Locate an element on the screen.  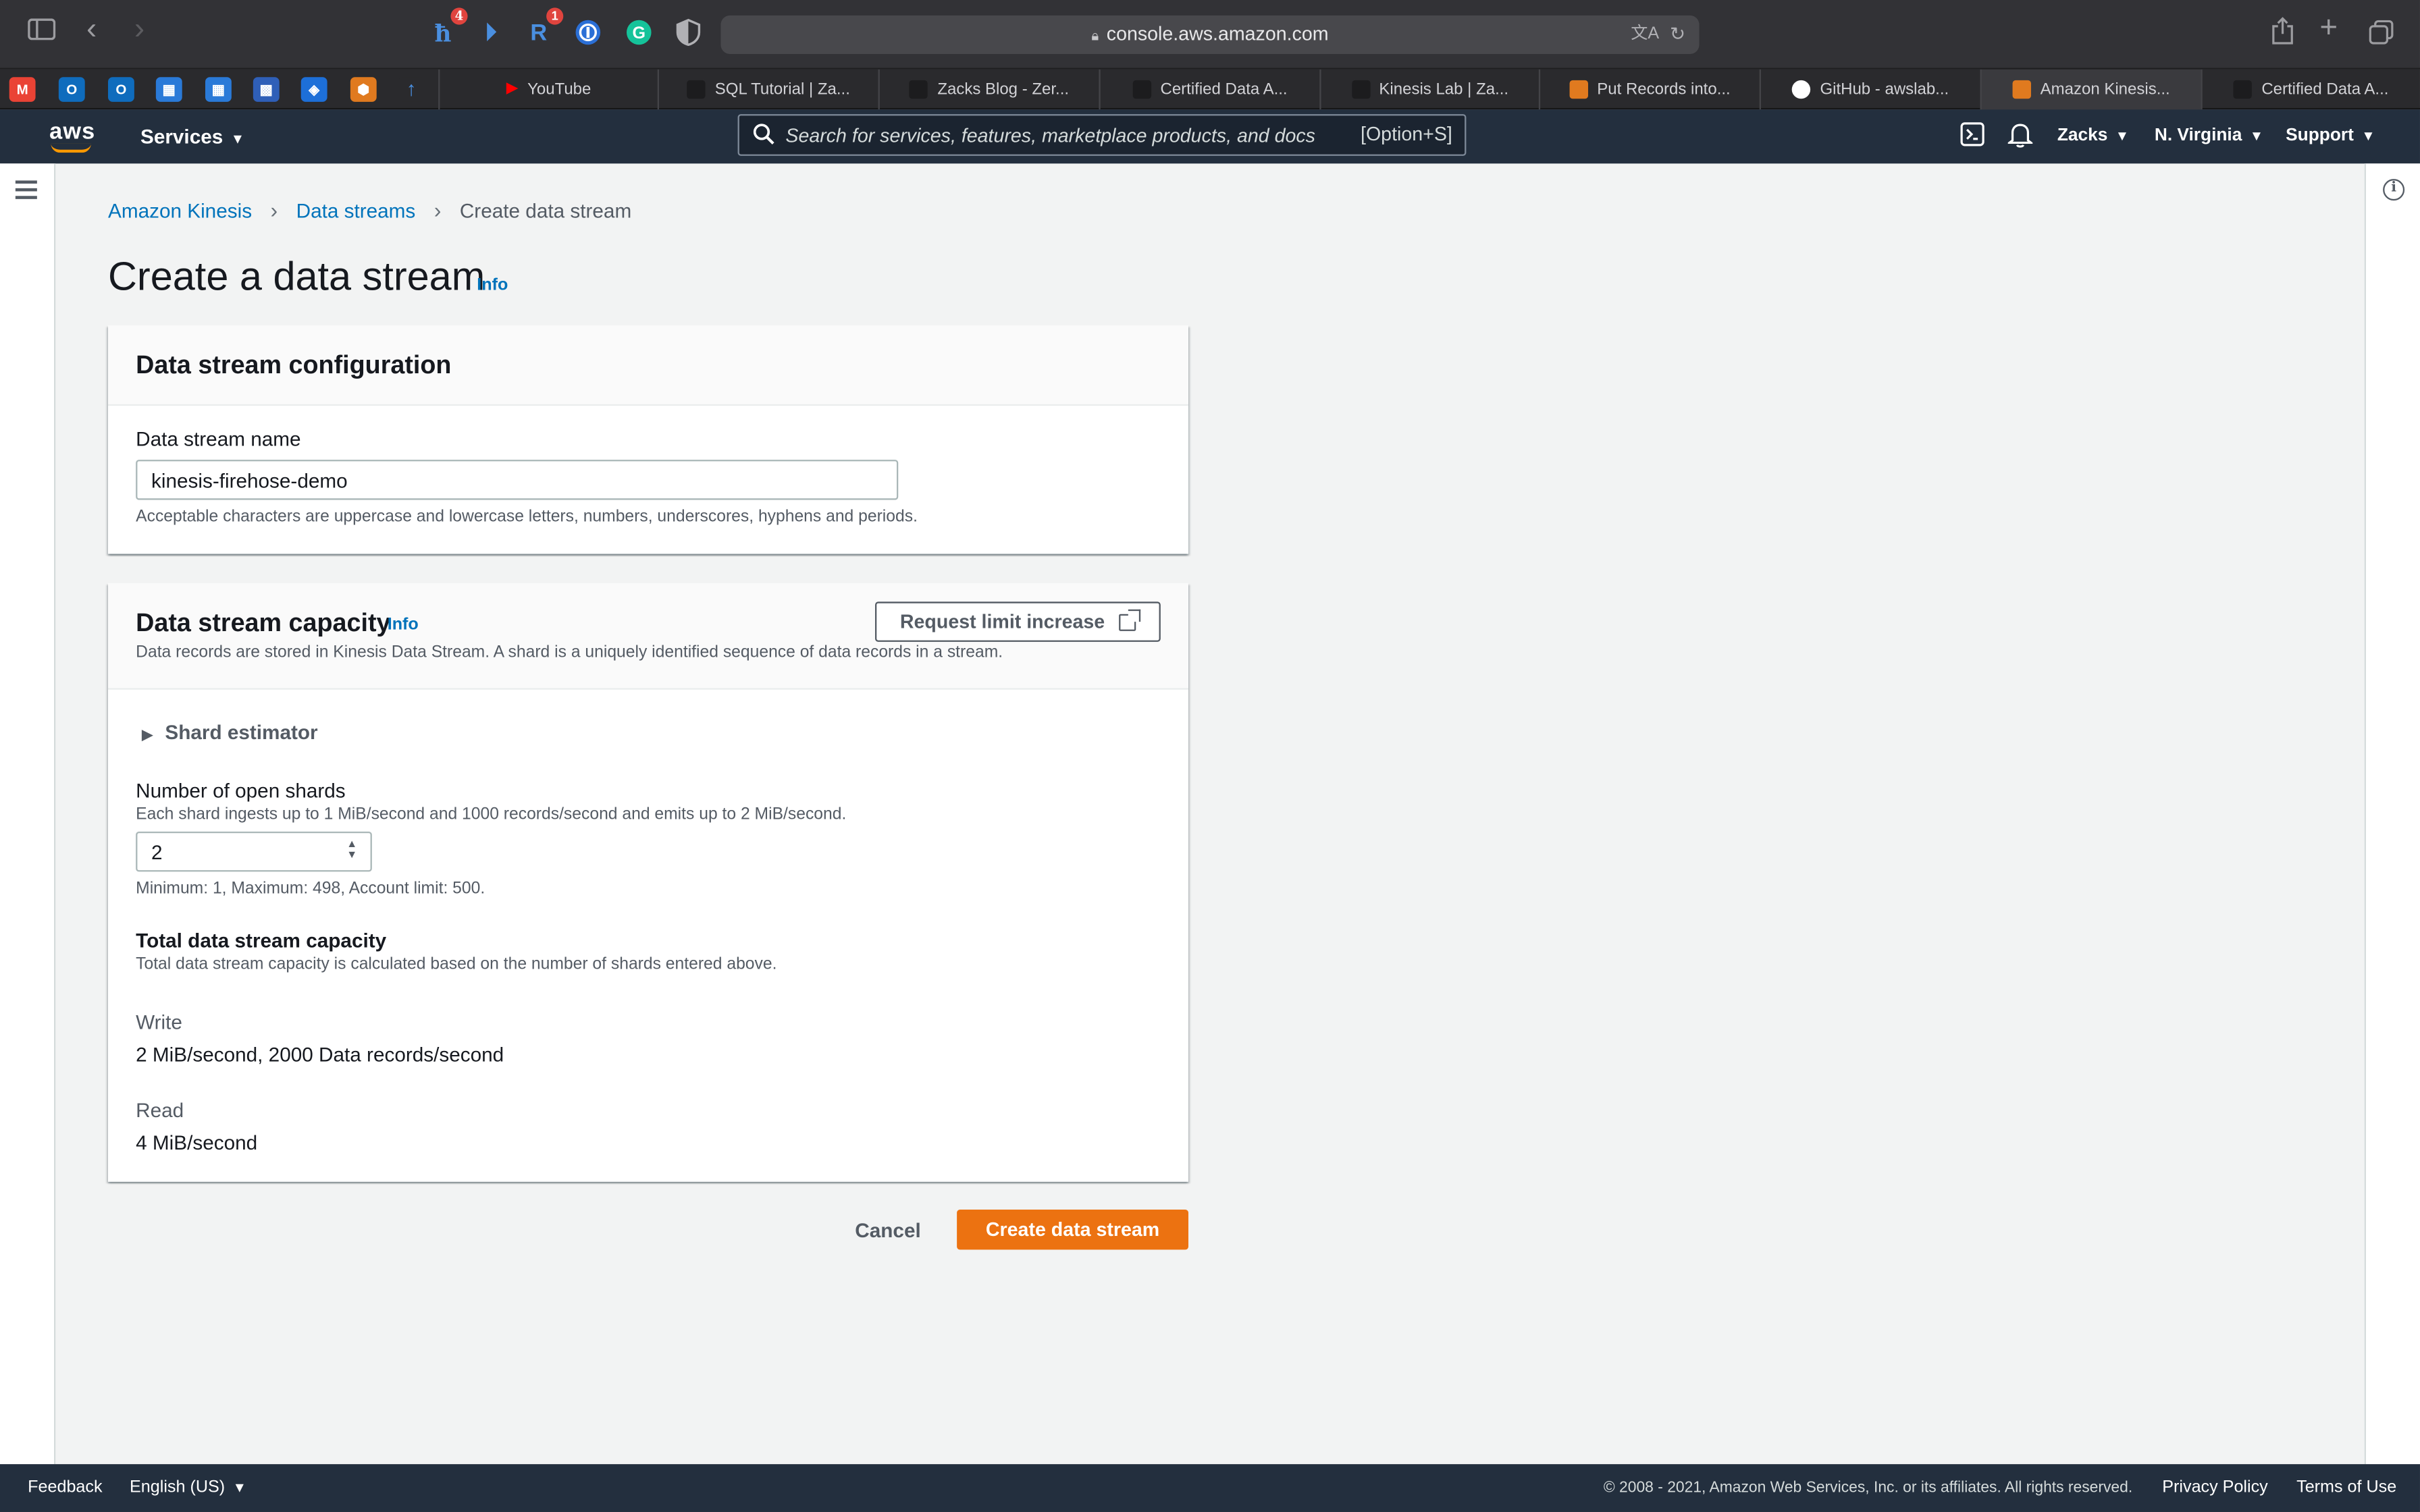
write-label: Write is located at coordinates (159, 1022).